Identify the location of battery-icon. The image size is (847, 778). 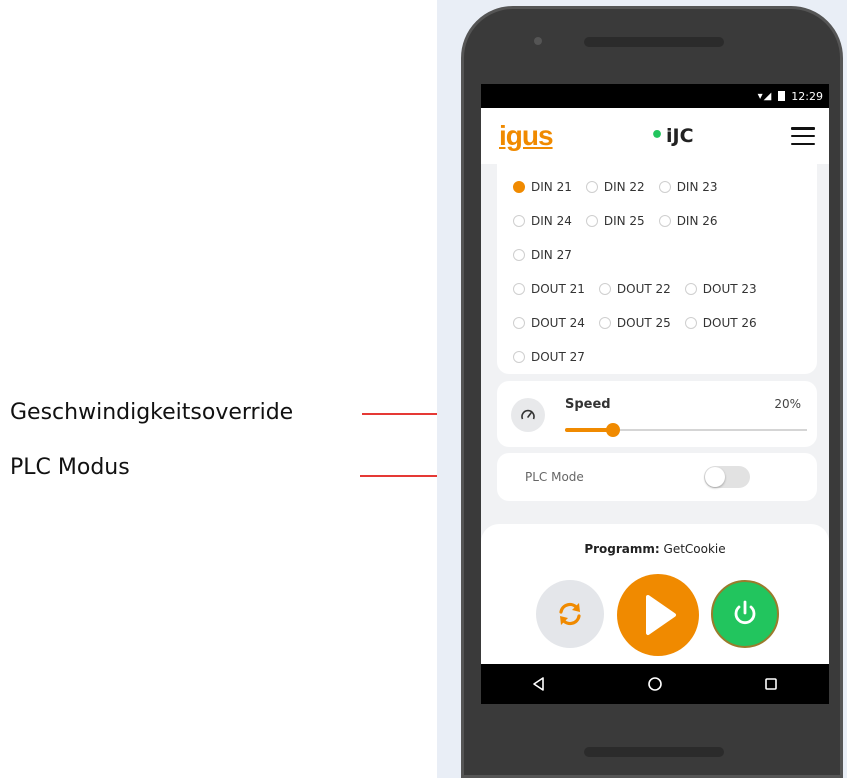
(782, 96).